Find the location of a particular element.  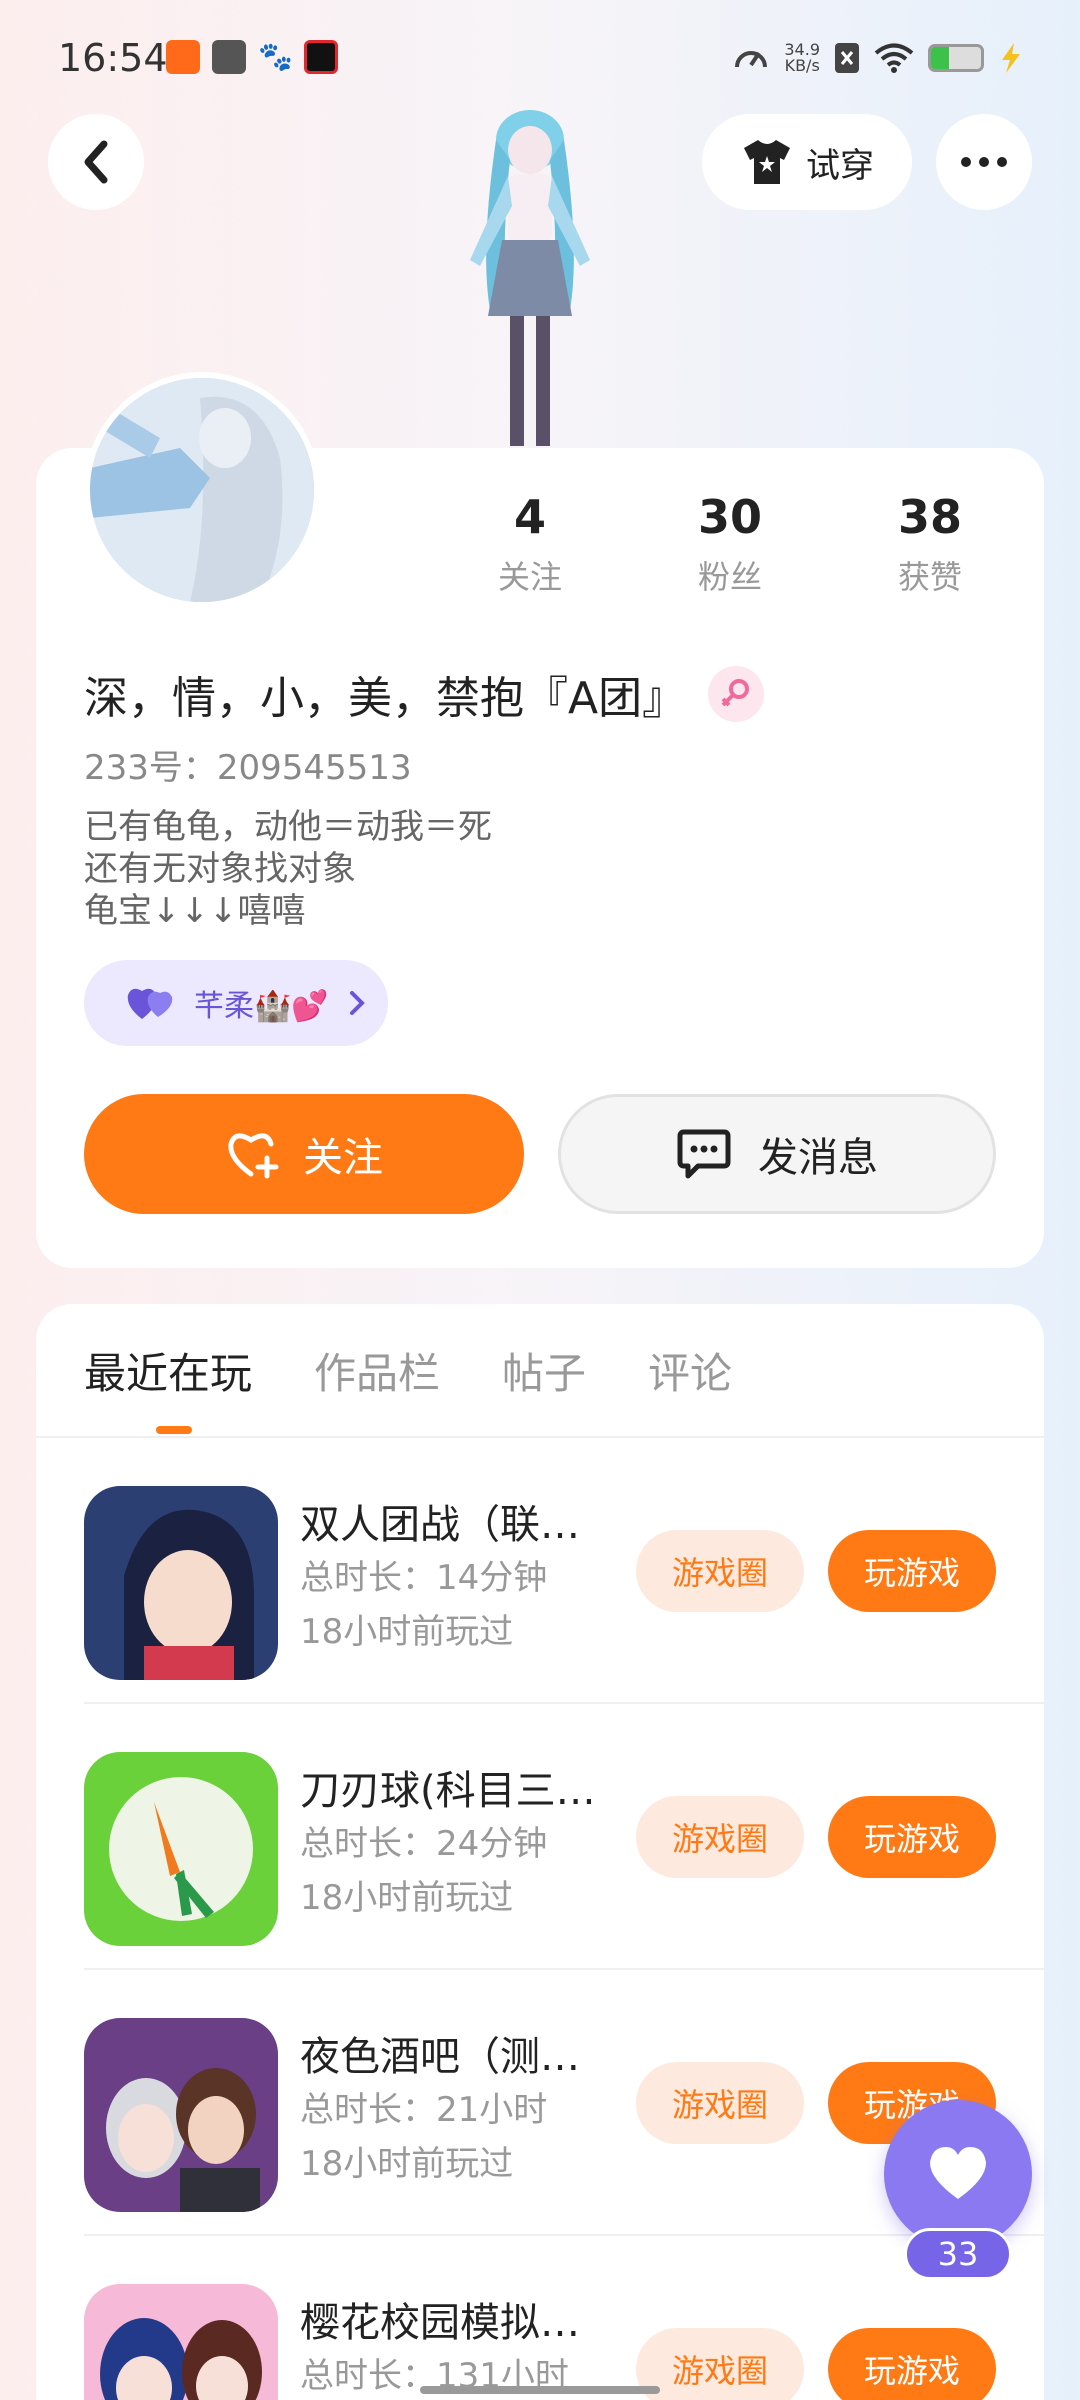

wifi-icon is located at coordinates (894, 58).